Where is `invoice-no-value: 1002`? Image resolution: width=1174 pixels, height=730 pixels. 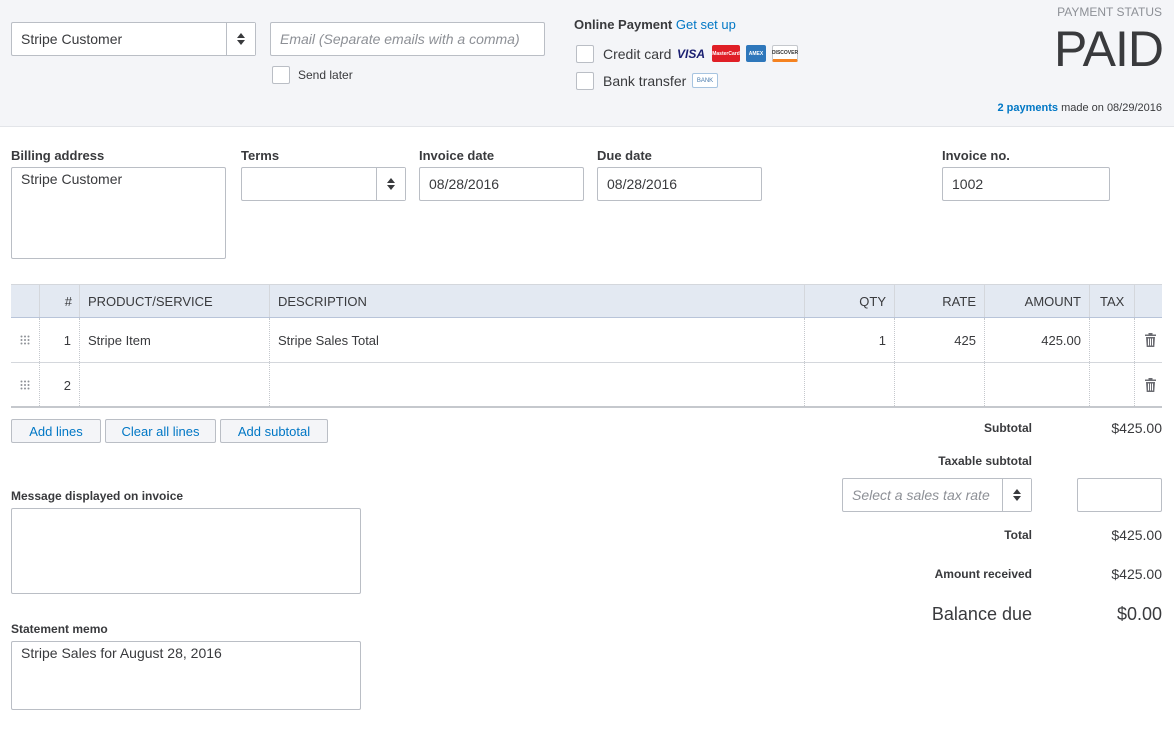
invoice-no-value: 1002 is located at coordinates (968, 184).